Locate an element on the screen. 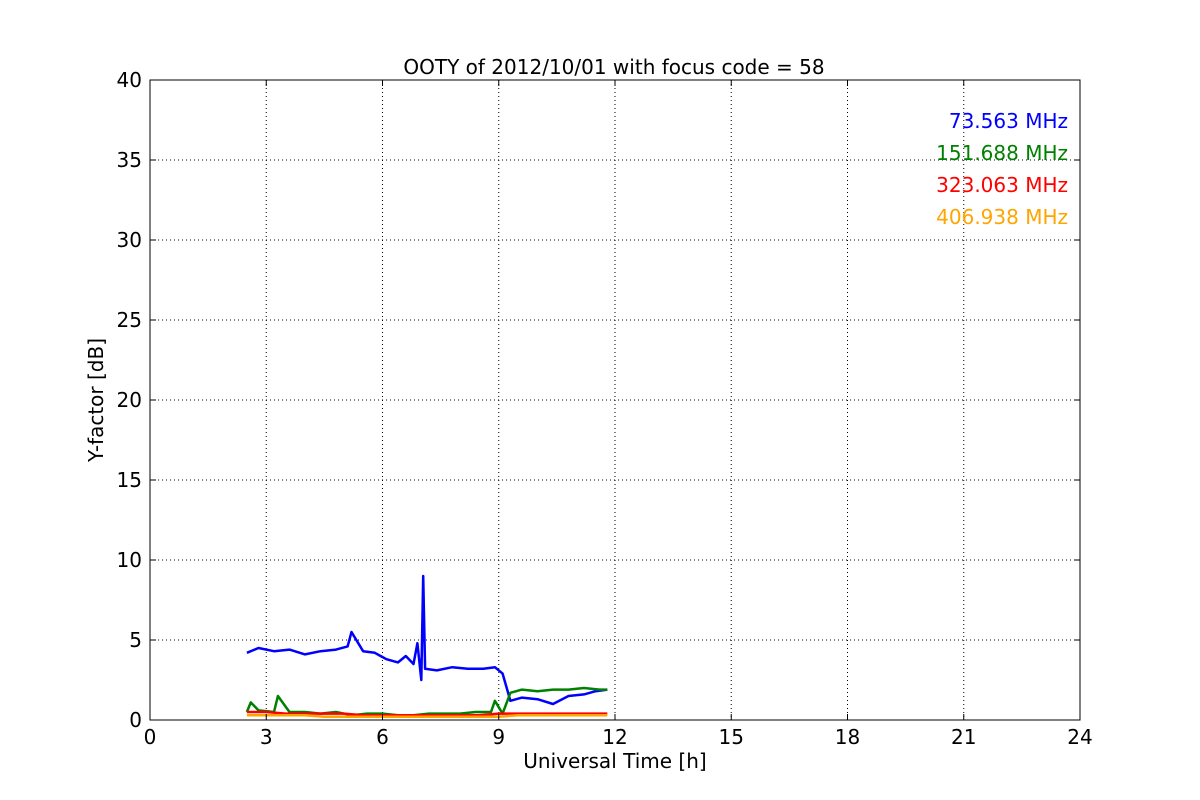 Image resolution: width=1200 pixels, height=800 pixels. y-tick-label: 15 is located at coordinates (129, 480).